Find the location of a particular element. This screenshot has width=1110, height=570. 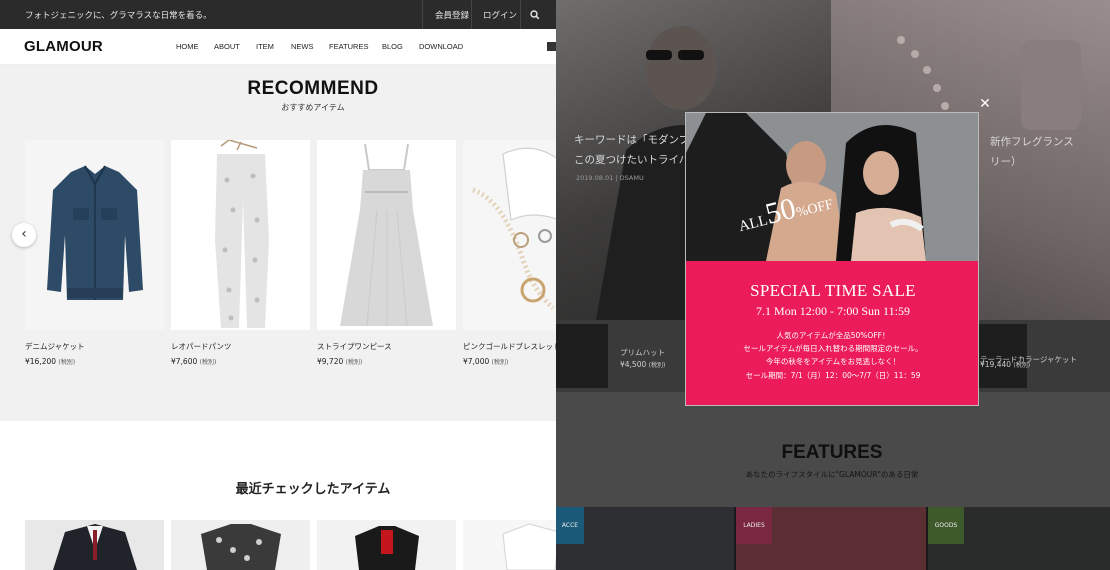

hero-article-title-right: 新作フレグランス リー） is located at coordinates (1032, 152).